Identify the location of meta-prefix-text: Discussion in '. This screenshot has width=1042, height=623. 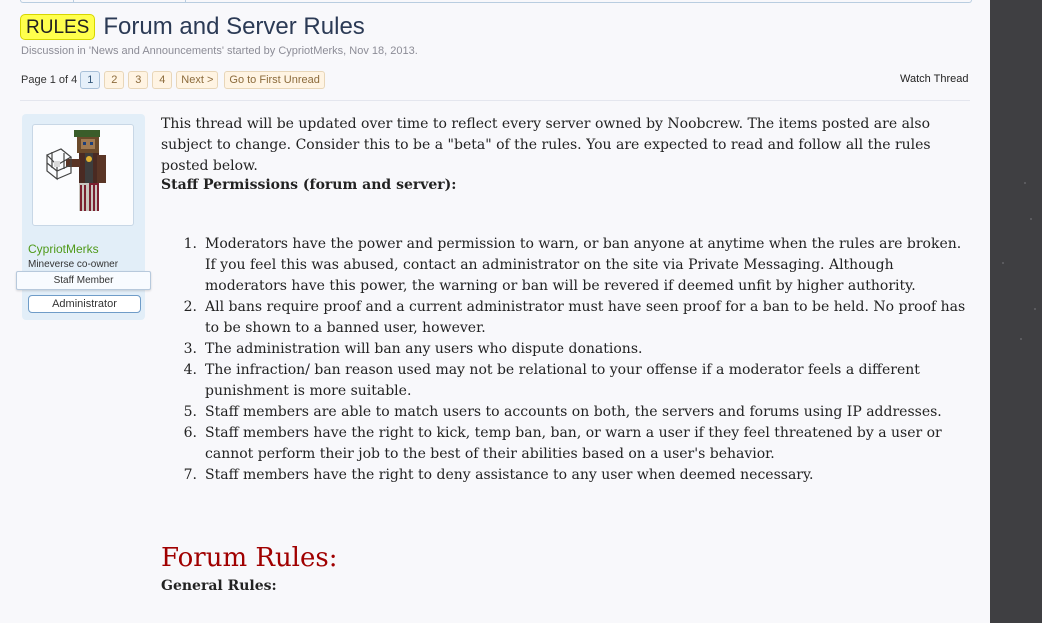
(56, 51).